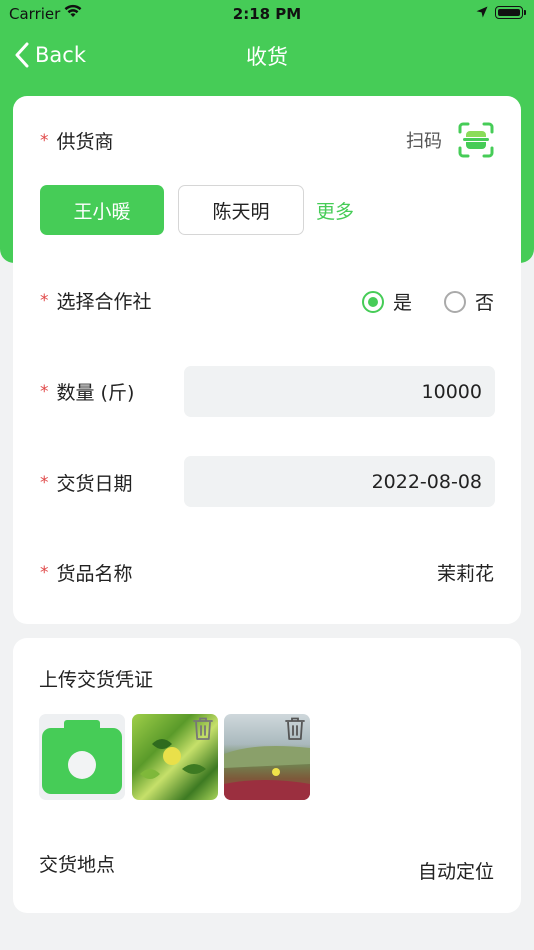 This screenshot has width=534, height=950. What do you see at coordinates (102, 210) in the screenshot?
I see `supplier-option-selected: 王小暖` at bounding box center [102, 210].